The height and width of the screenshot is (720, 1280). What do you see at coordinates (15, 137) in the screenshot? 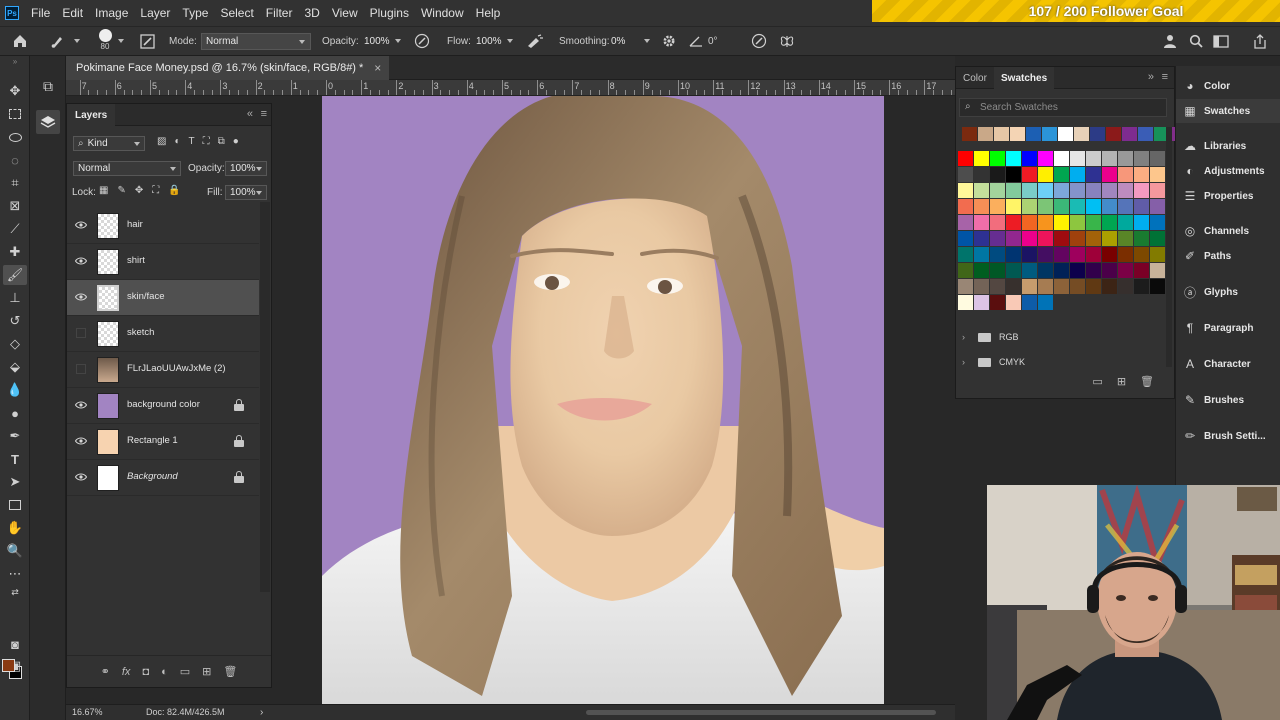
I see `lasso-tool-icon` at bounding box center [15, 137].